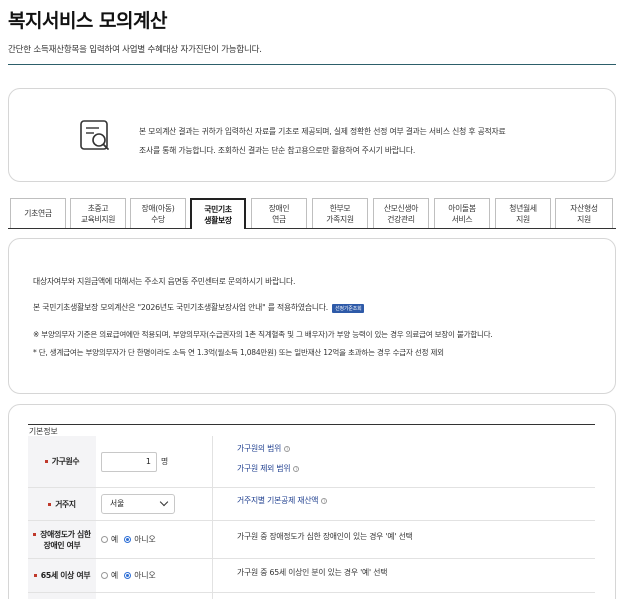  Describe the element at coordinates (278, 500) in the screenshot. I see `residence-deduction-text: 거주지별 기본공제 재산액` at that location.